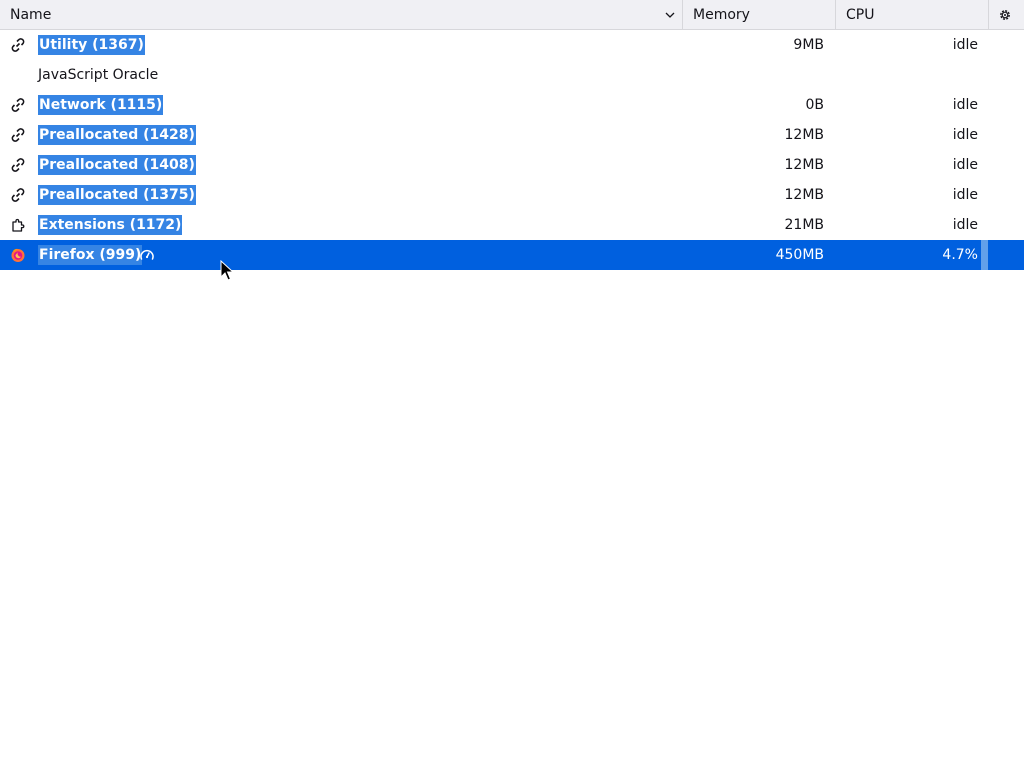  I want to click on process-name: Extensions (1172), so click(110, 225).